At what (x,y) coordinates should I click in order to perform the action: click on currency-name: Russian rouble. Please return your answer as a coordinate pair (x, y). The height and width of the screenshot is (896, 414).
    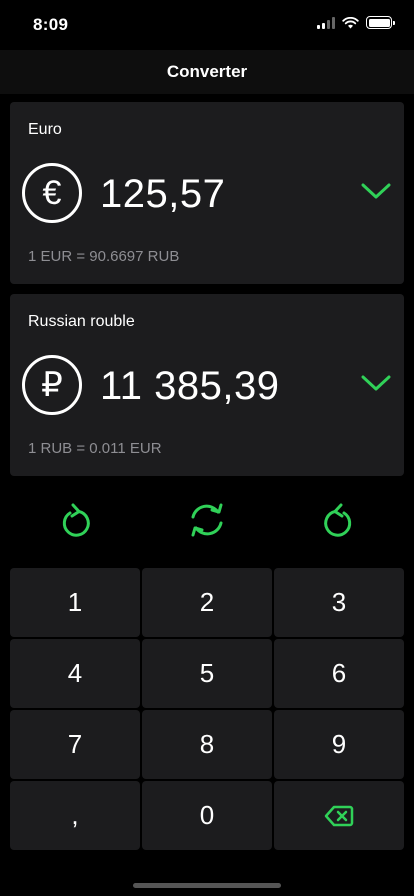
    Looking at the image, I should click on (81, 321).